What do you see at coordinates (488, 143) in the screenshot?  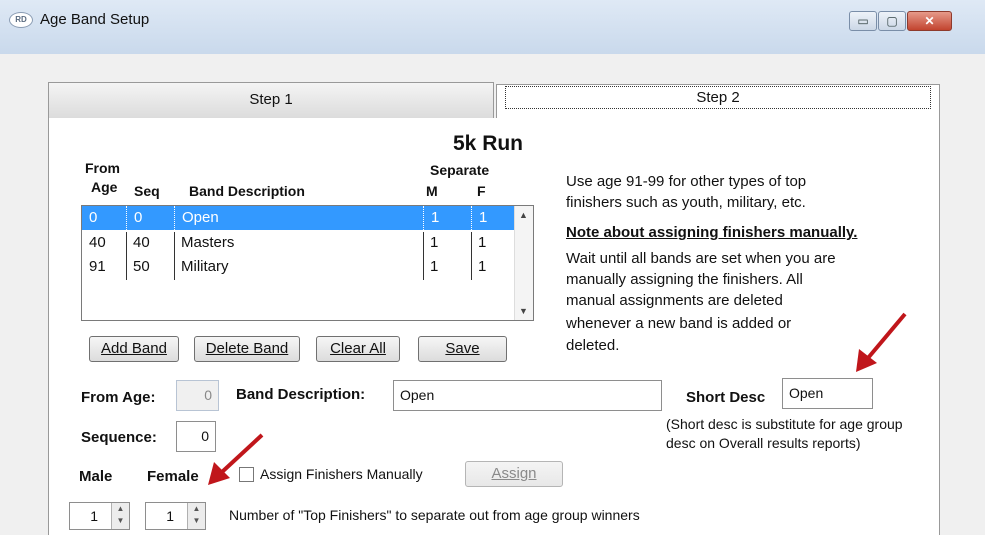 I see `event-title: 5k Run` at bounding box center [488, 143].